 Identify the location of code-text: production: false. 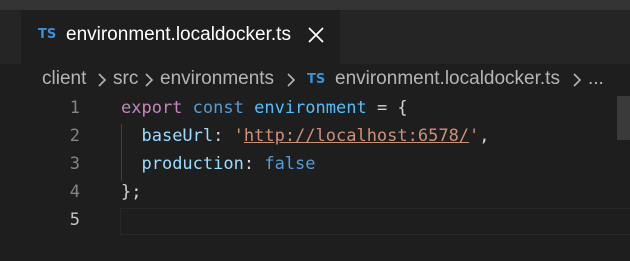
(218, 164).